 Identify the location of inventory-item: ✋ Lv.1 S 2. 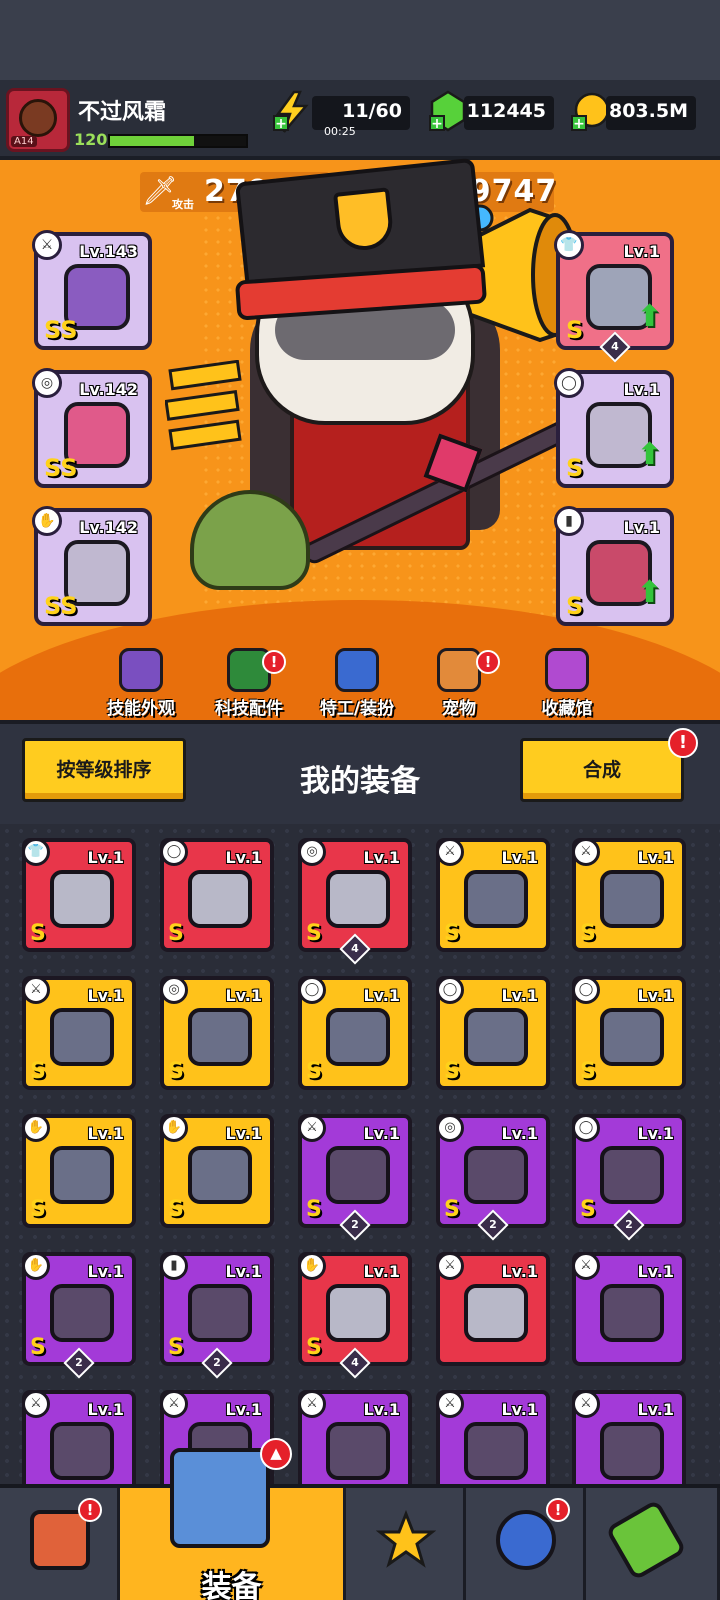
(79, 1315).